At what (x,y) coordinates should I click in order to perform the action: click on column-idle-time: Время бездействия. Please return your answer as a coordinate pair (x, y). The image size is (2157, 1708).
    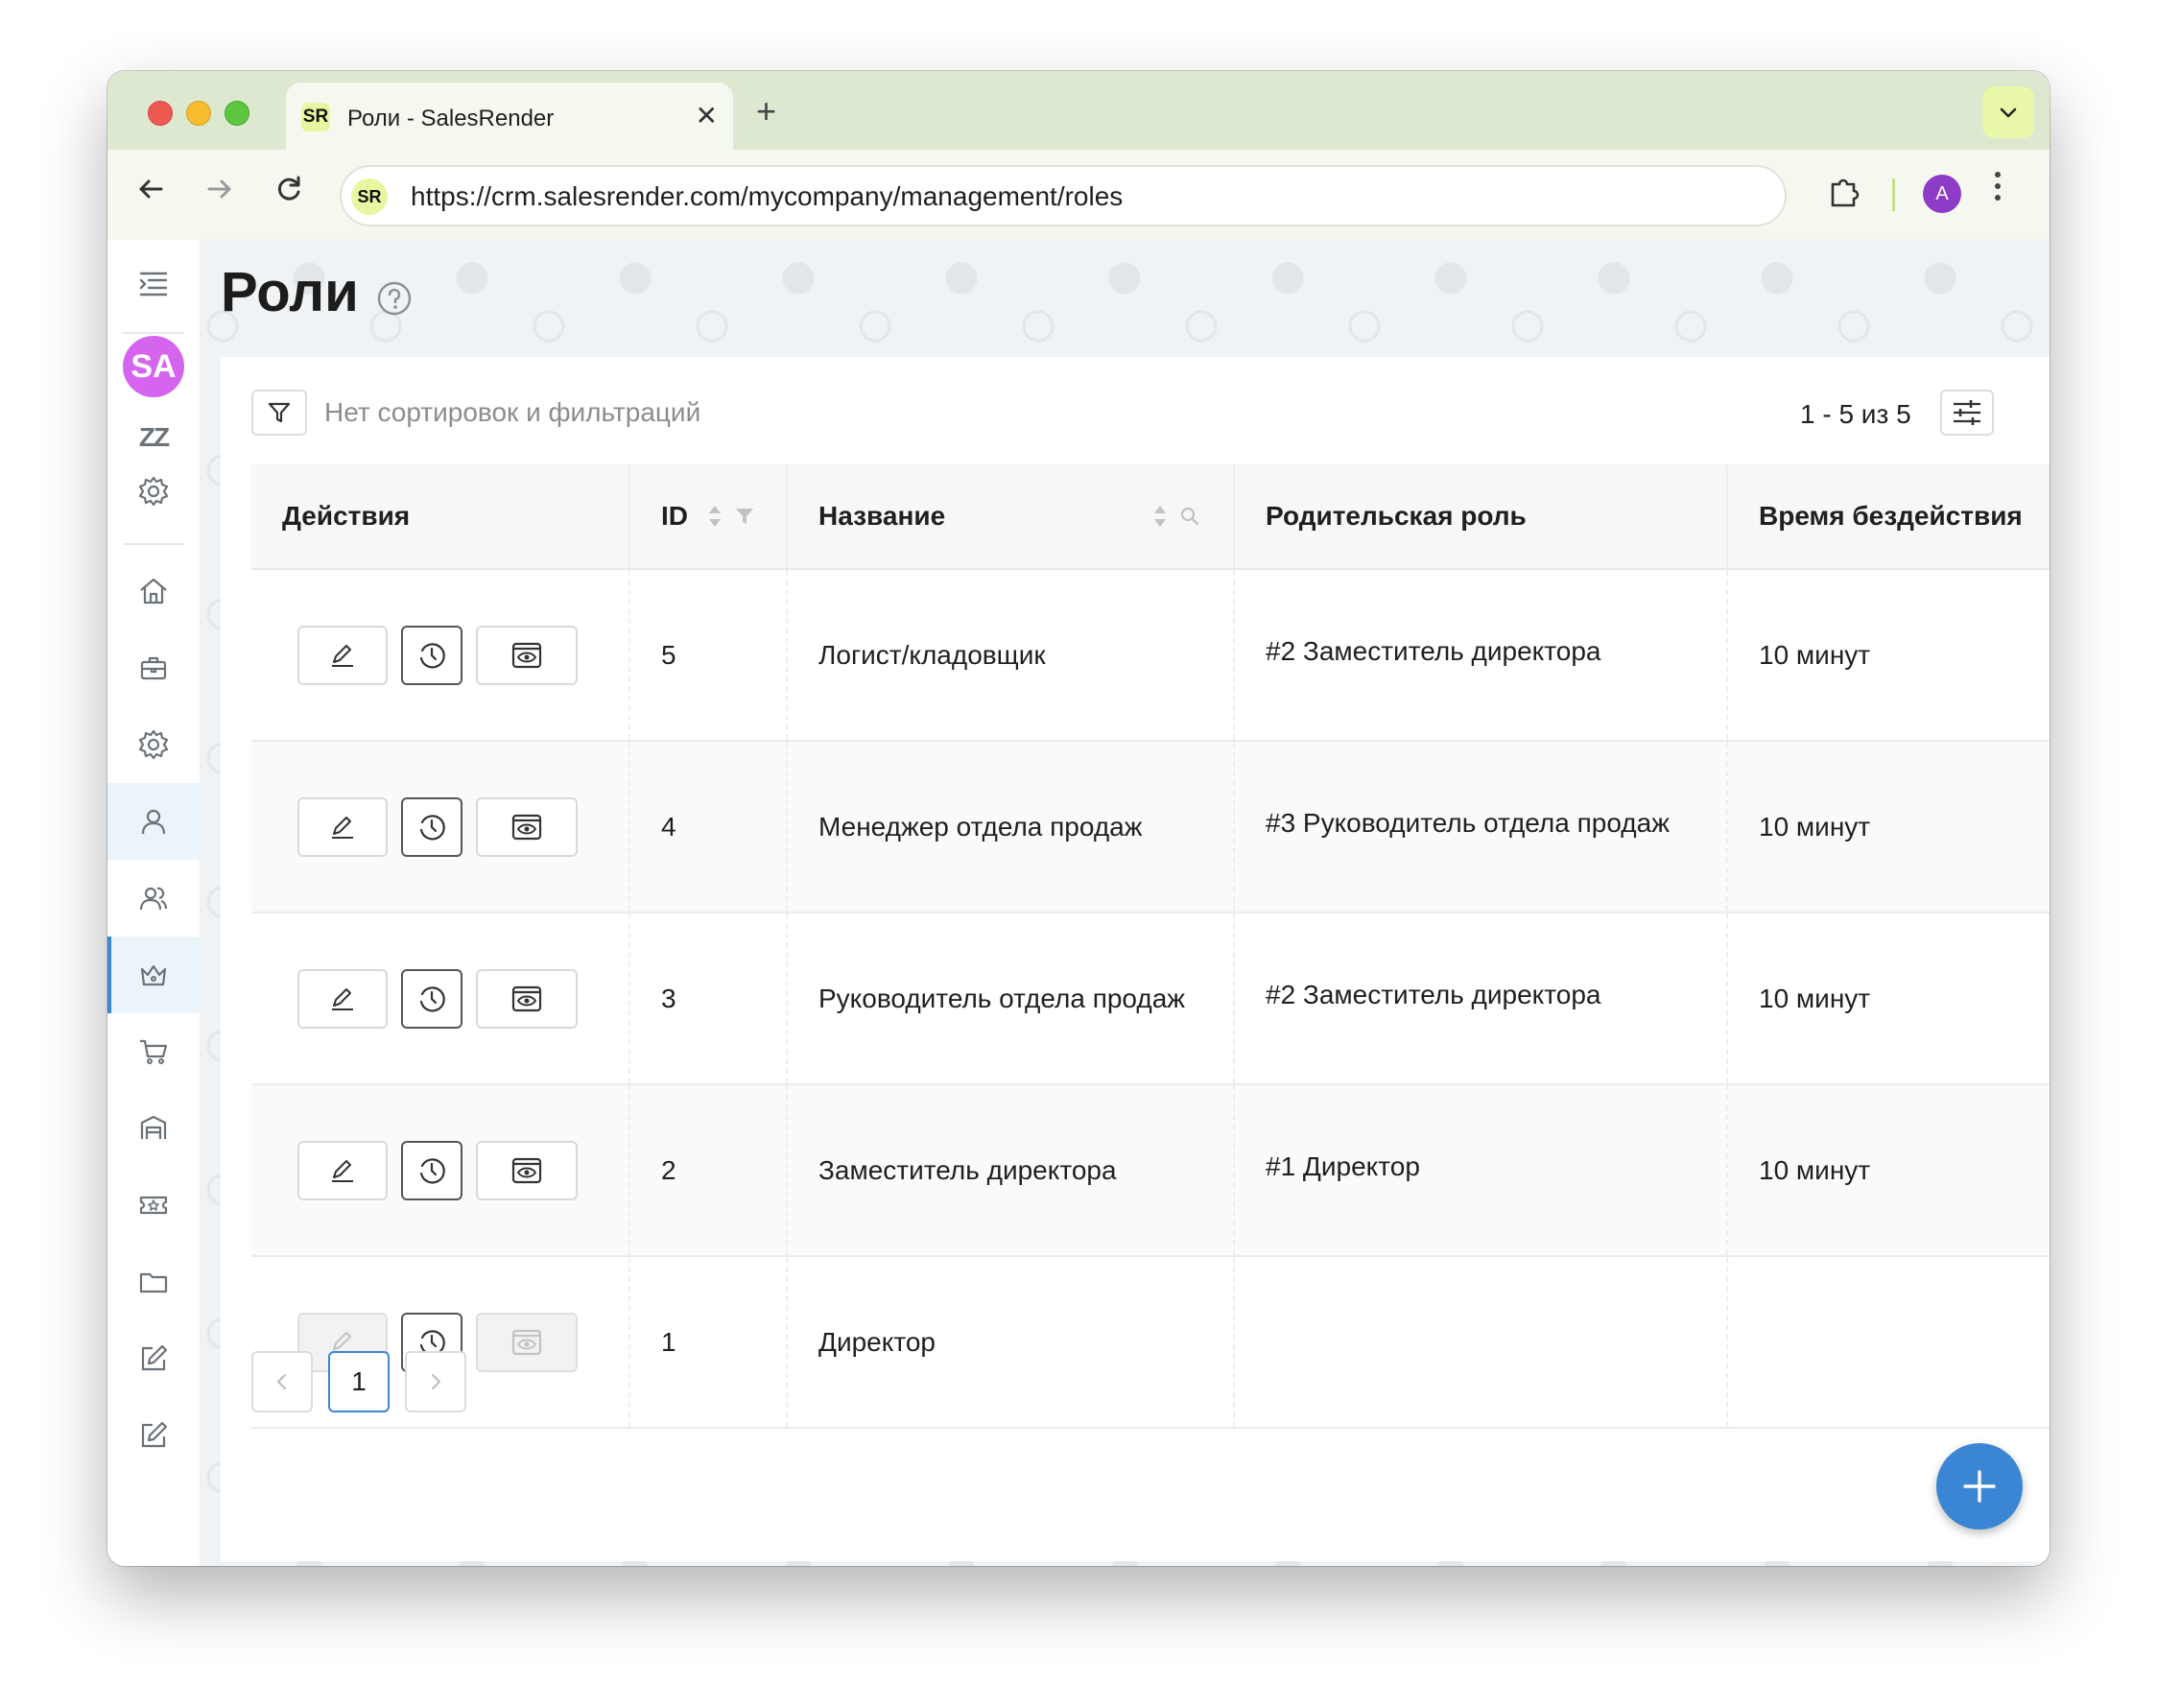
    Looking at the image, I should click on (1889, 517).